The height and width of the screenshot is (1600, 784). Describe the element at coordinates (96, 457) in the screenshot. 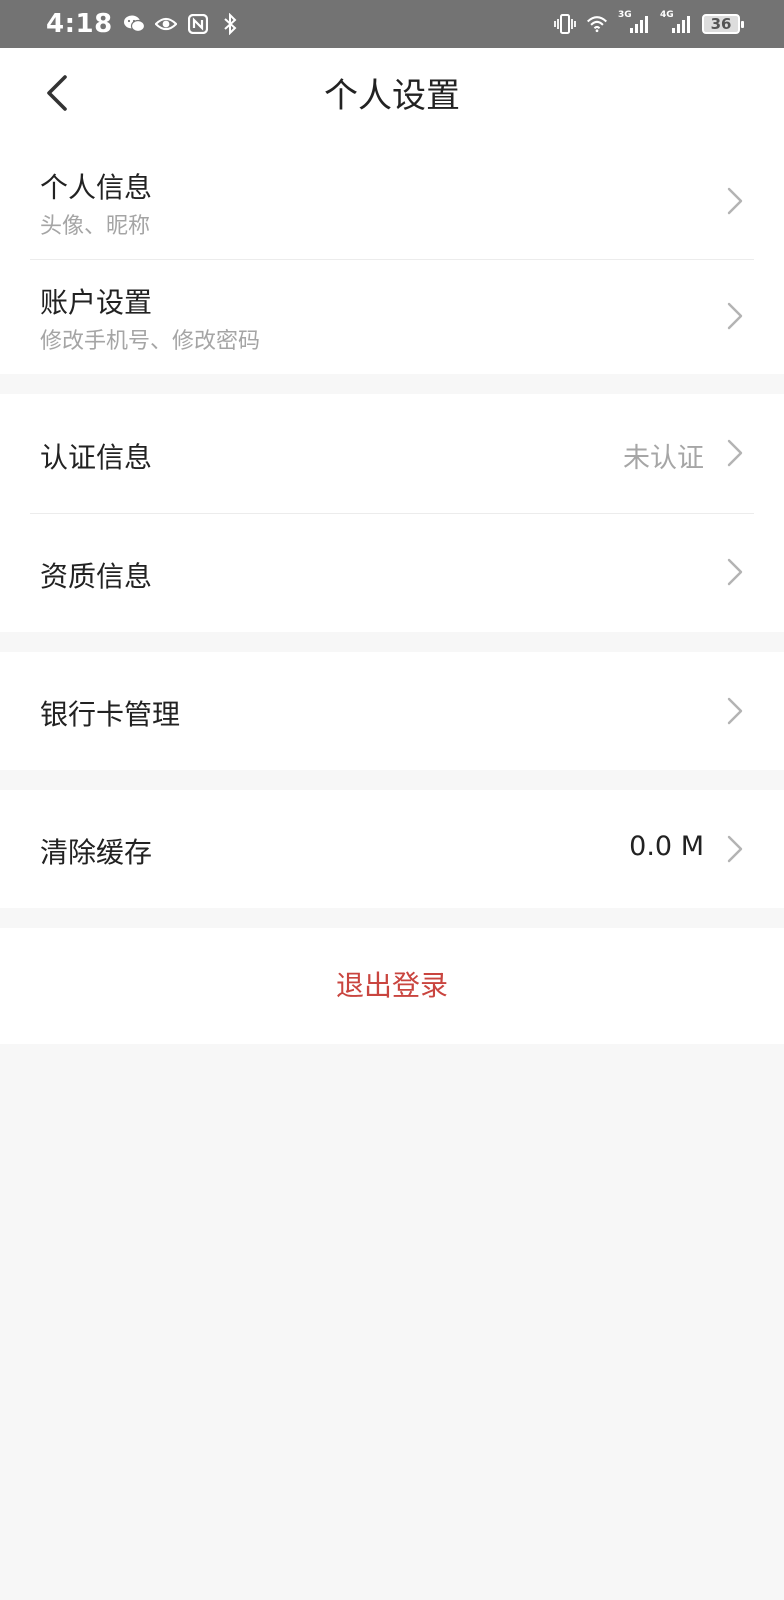

I see `auth-info-title: 认证信息` at that location.